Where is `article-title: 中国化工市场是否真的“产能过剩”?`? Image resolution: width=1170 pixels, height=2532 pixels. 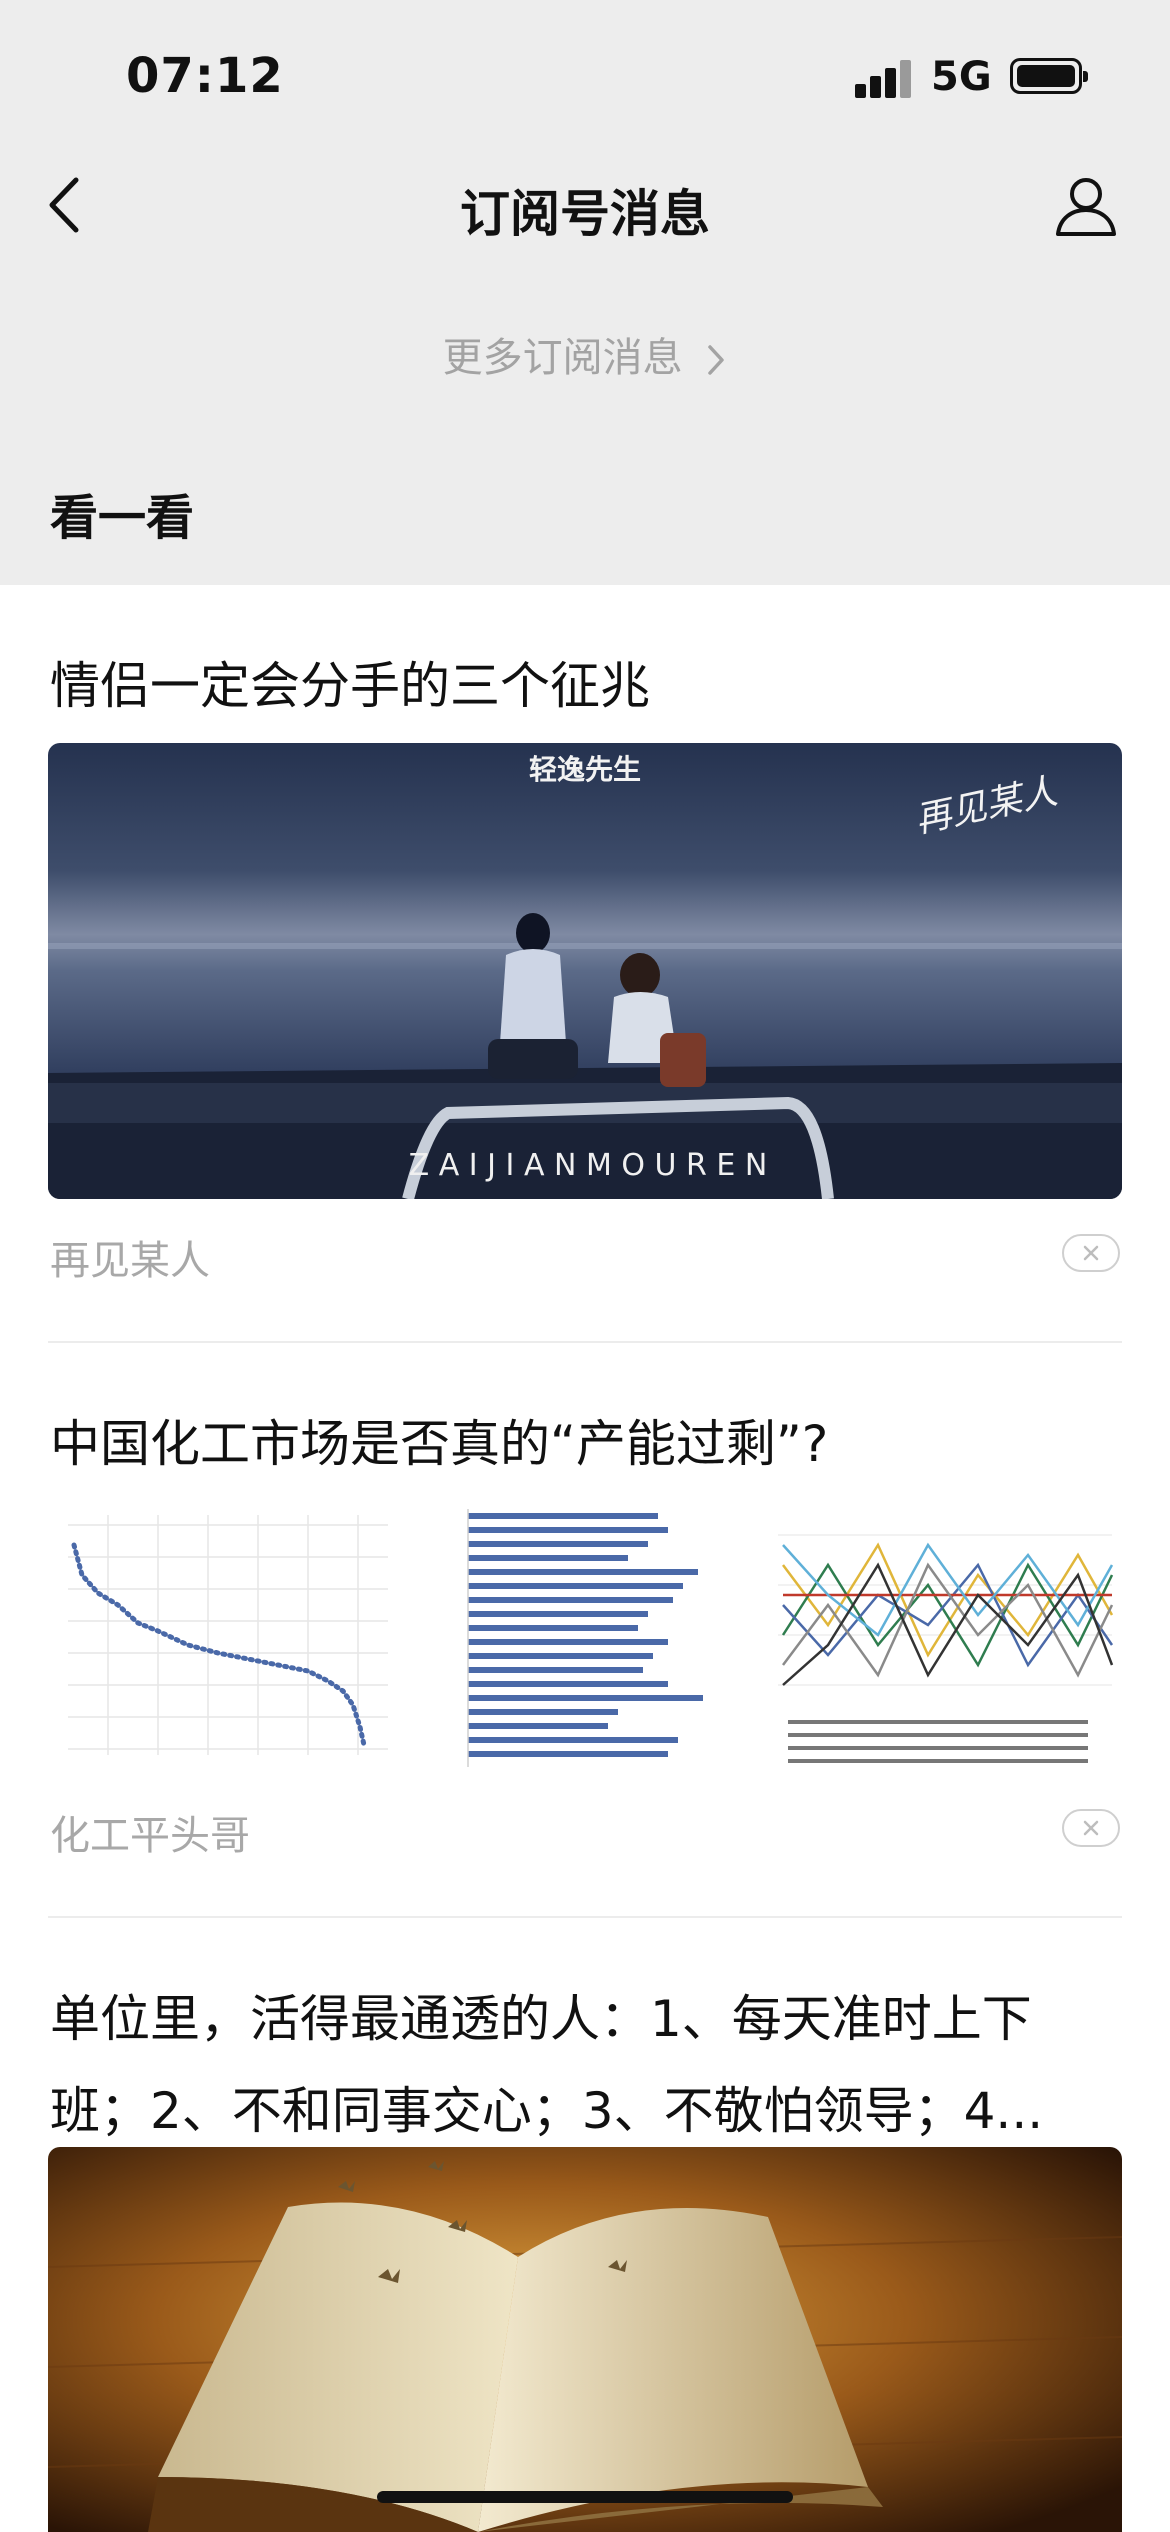
article-title: 中国化工市场是否真的“产能过剩”? is located at coordinates (585, 1444).